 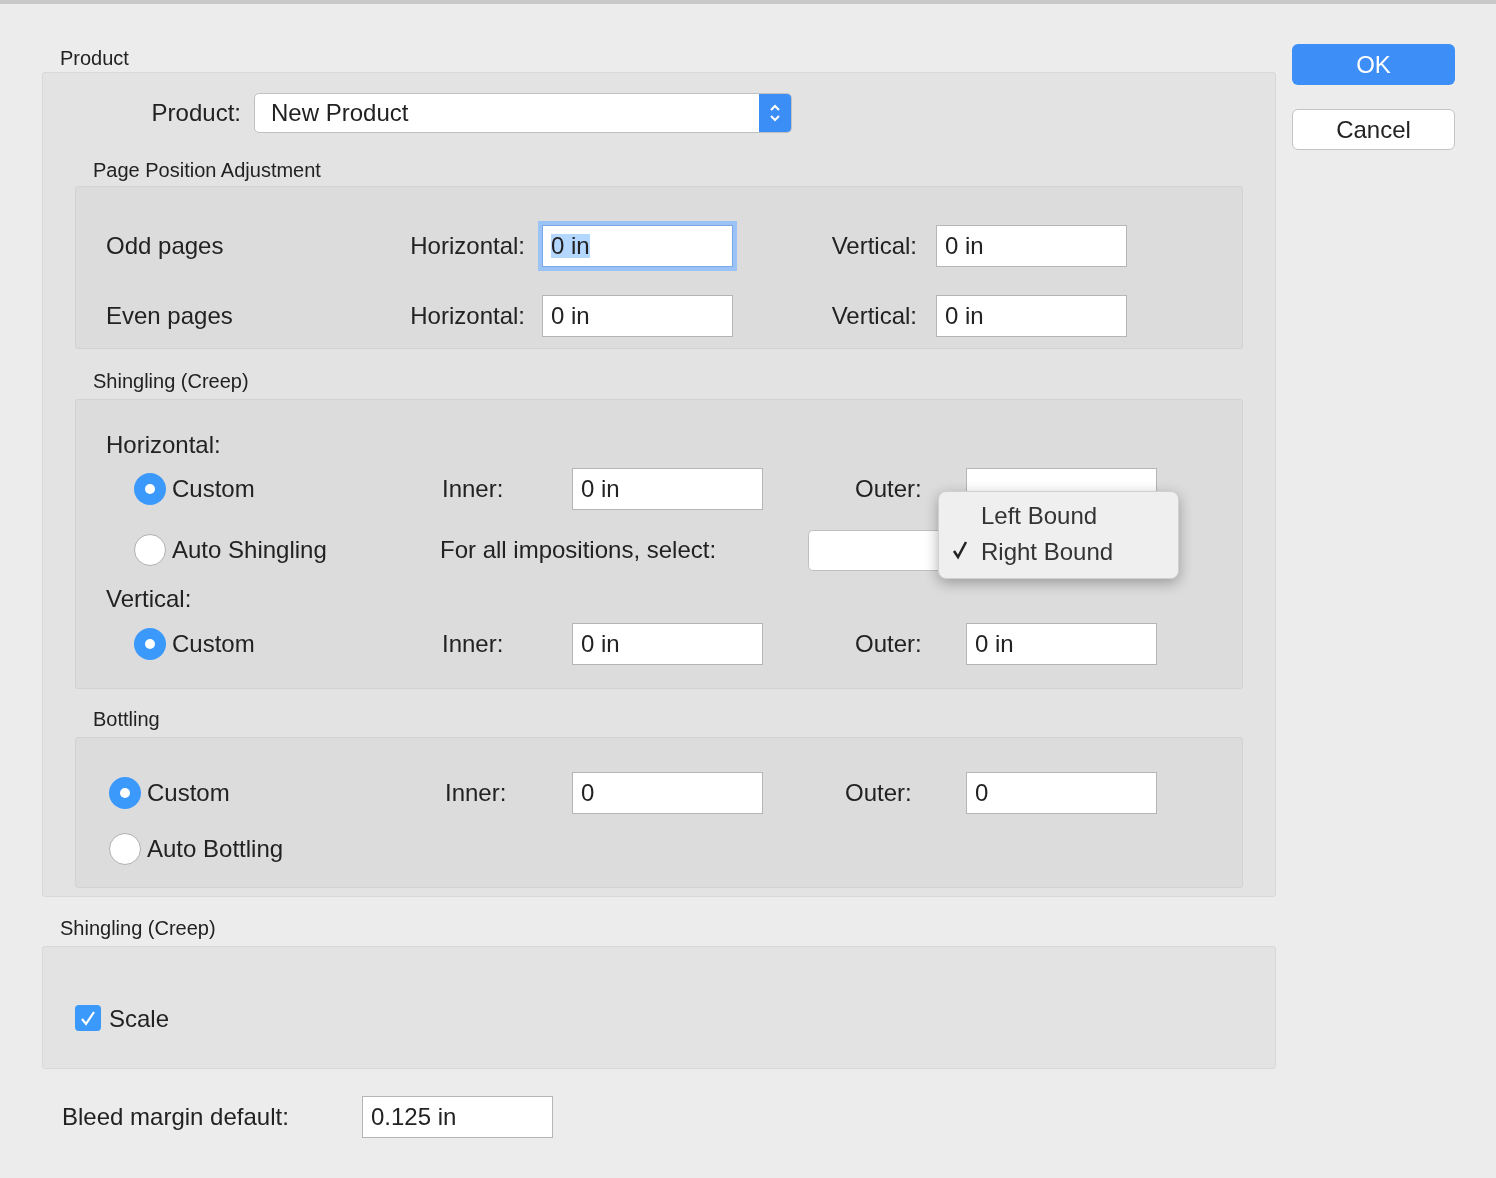 I want to click on radio-label: Auto Shingling, so click(x=249, y=550).